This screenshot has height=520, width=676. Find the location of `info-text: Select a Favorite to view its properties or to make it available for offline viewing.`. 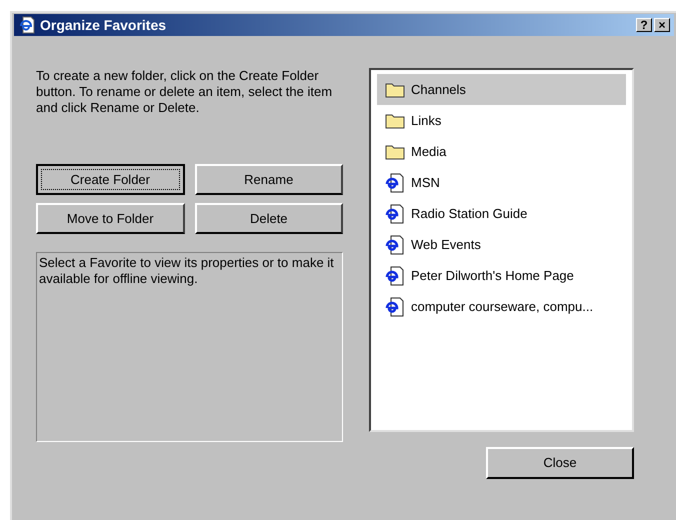

info-text: Select a Favorite to view its properties or to make it available for offline viewing. is located at coordinates (187, 271).